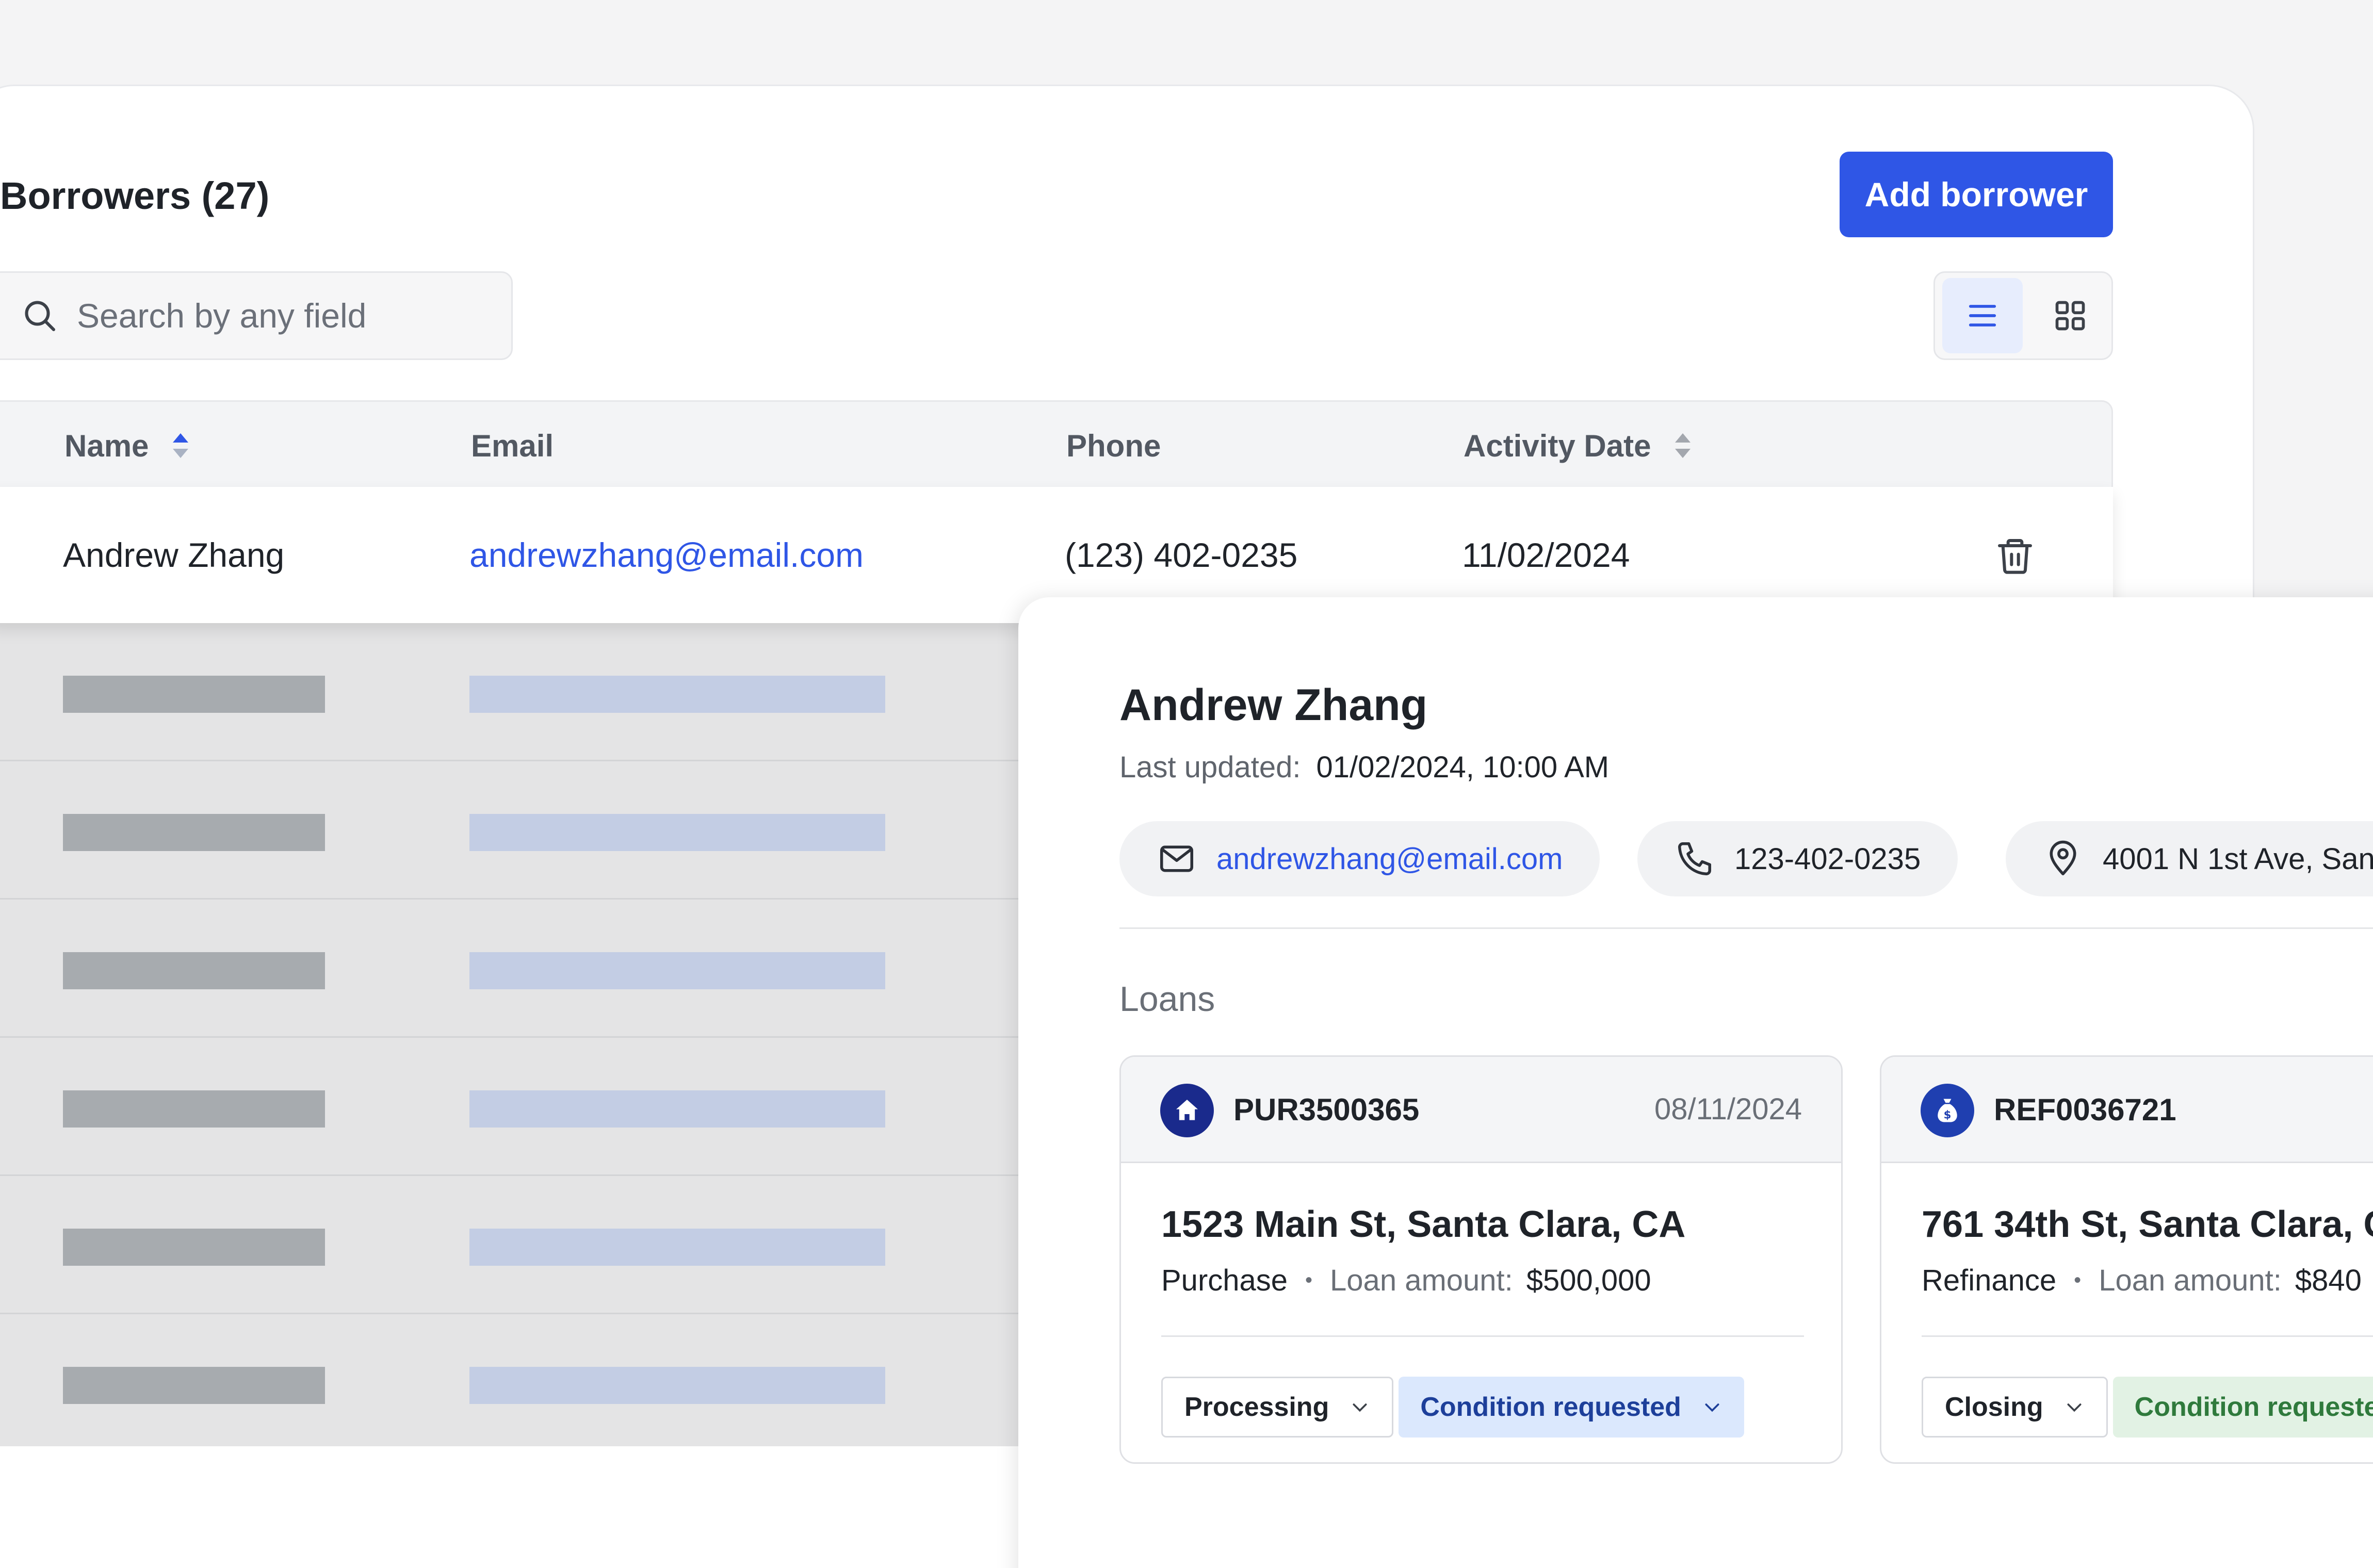 This screenshot has width=2373, height=1568. I want to click on stage-label: Closing, so click(1994, 1407).